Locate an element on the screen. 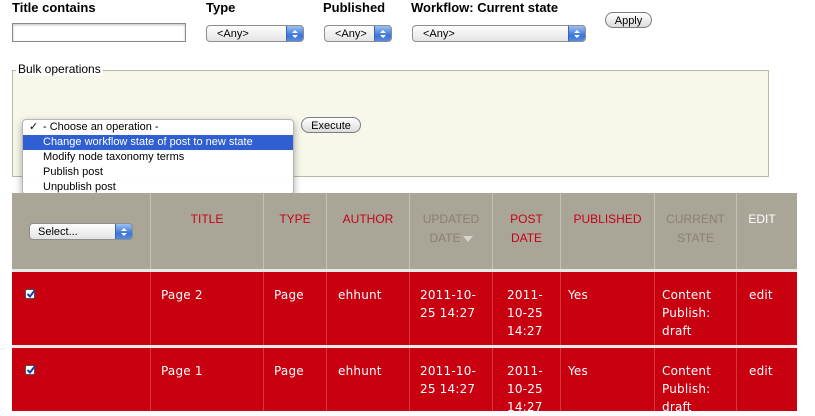 The image size is (815, 416). header-text: DATE is located at coordinates (445, 238).